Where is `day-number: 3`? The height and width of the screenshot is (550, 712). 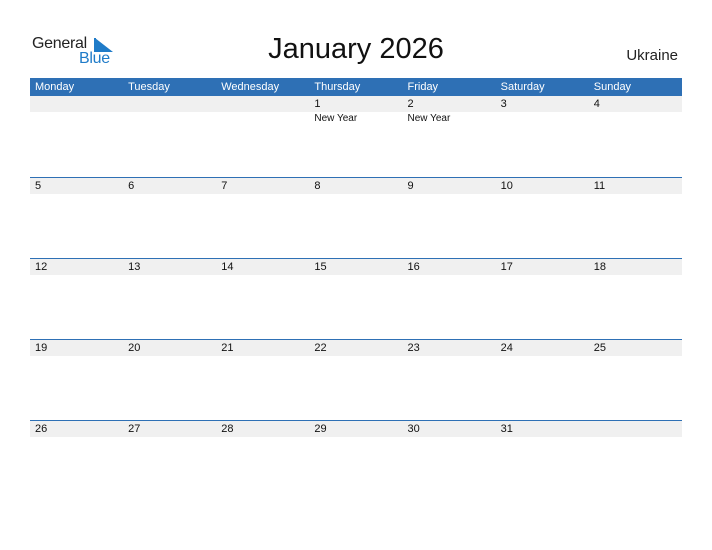
day-number: 3 is located at coordinates (503, 104).